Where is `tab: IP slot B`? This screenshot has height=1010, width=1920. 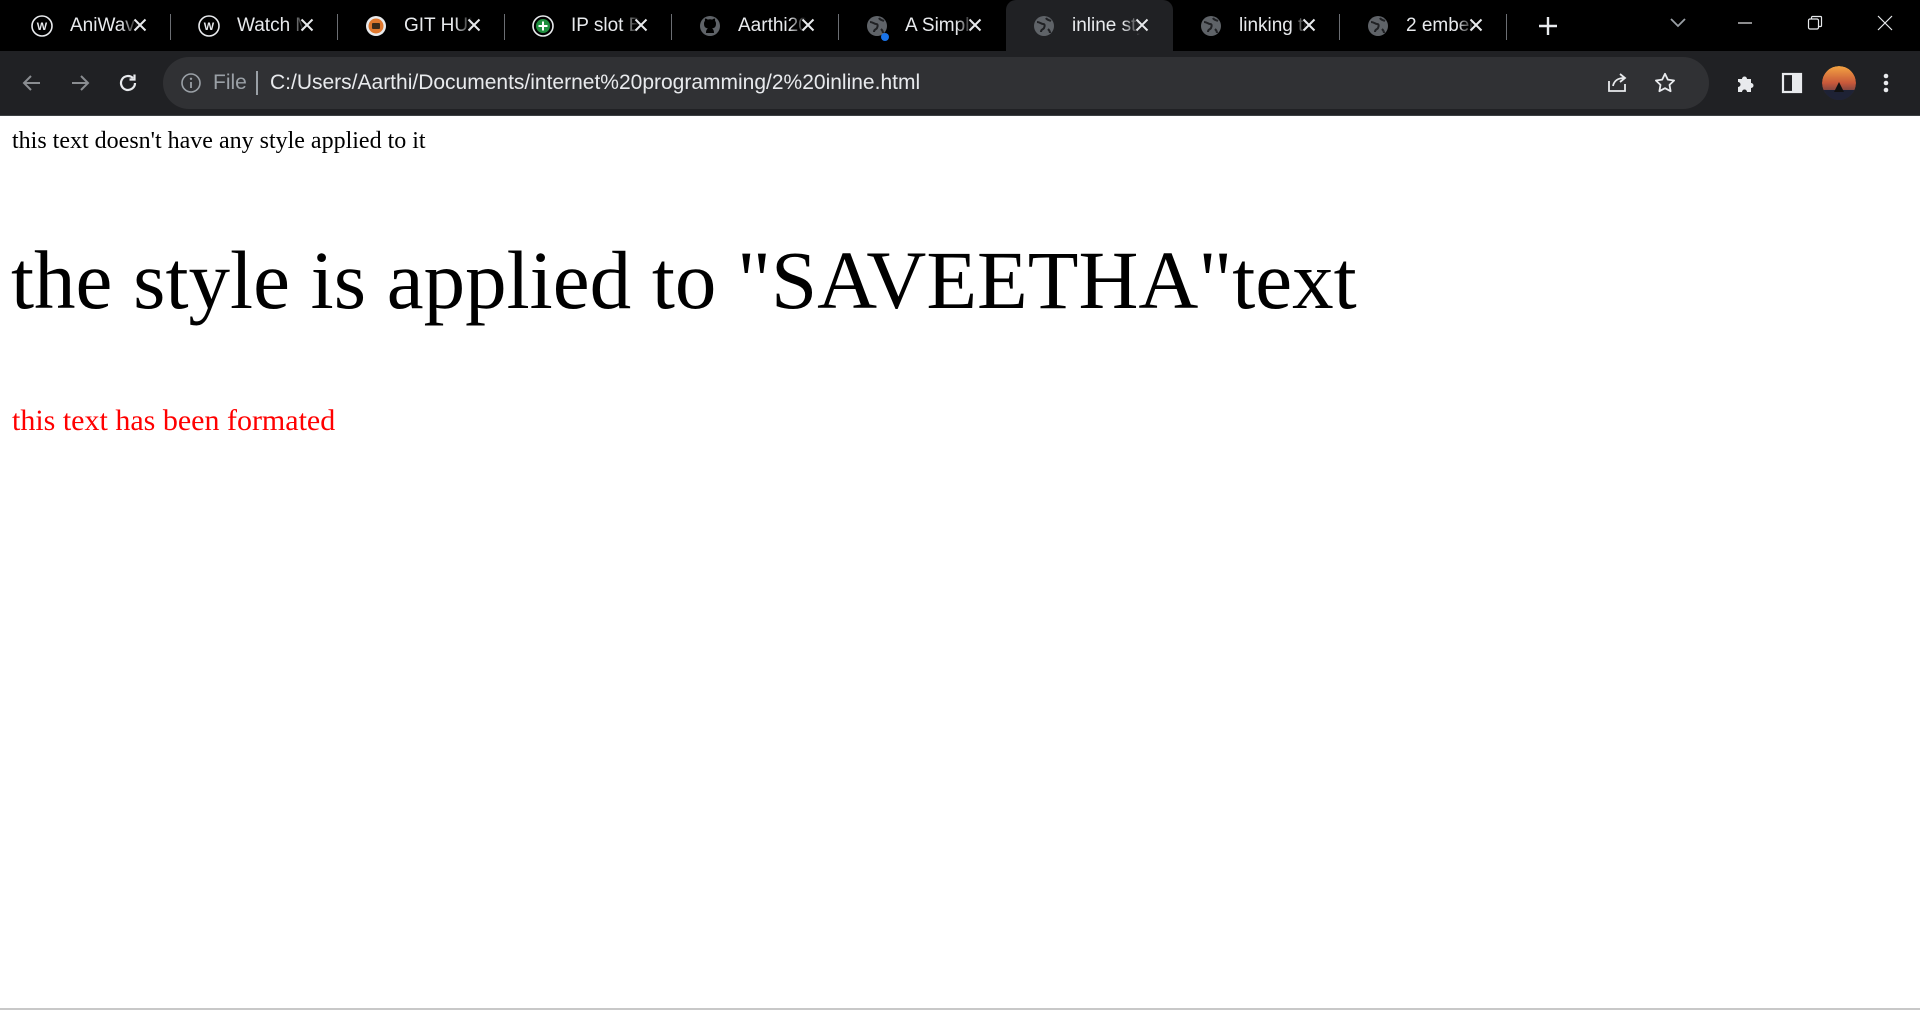 tab: IP slot B is located at coordinates (588, 25).